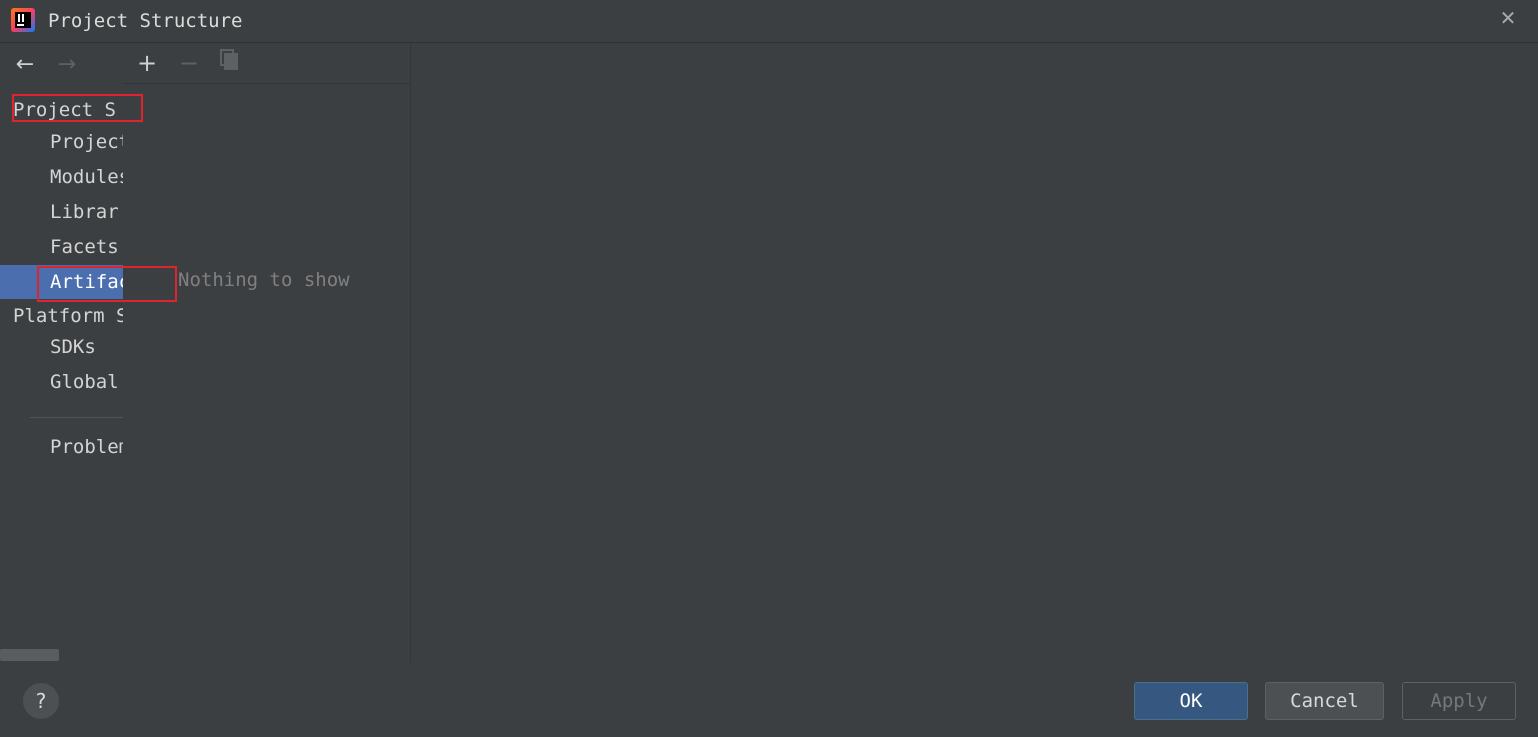 Image resolution: width=1538 pixels, height=737 pixels. Describe the element at coordinates (61, 177) in the screenshot. I see `nav-item-modules: Modules` at that location.